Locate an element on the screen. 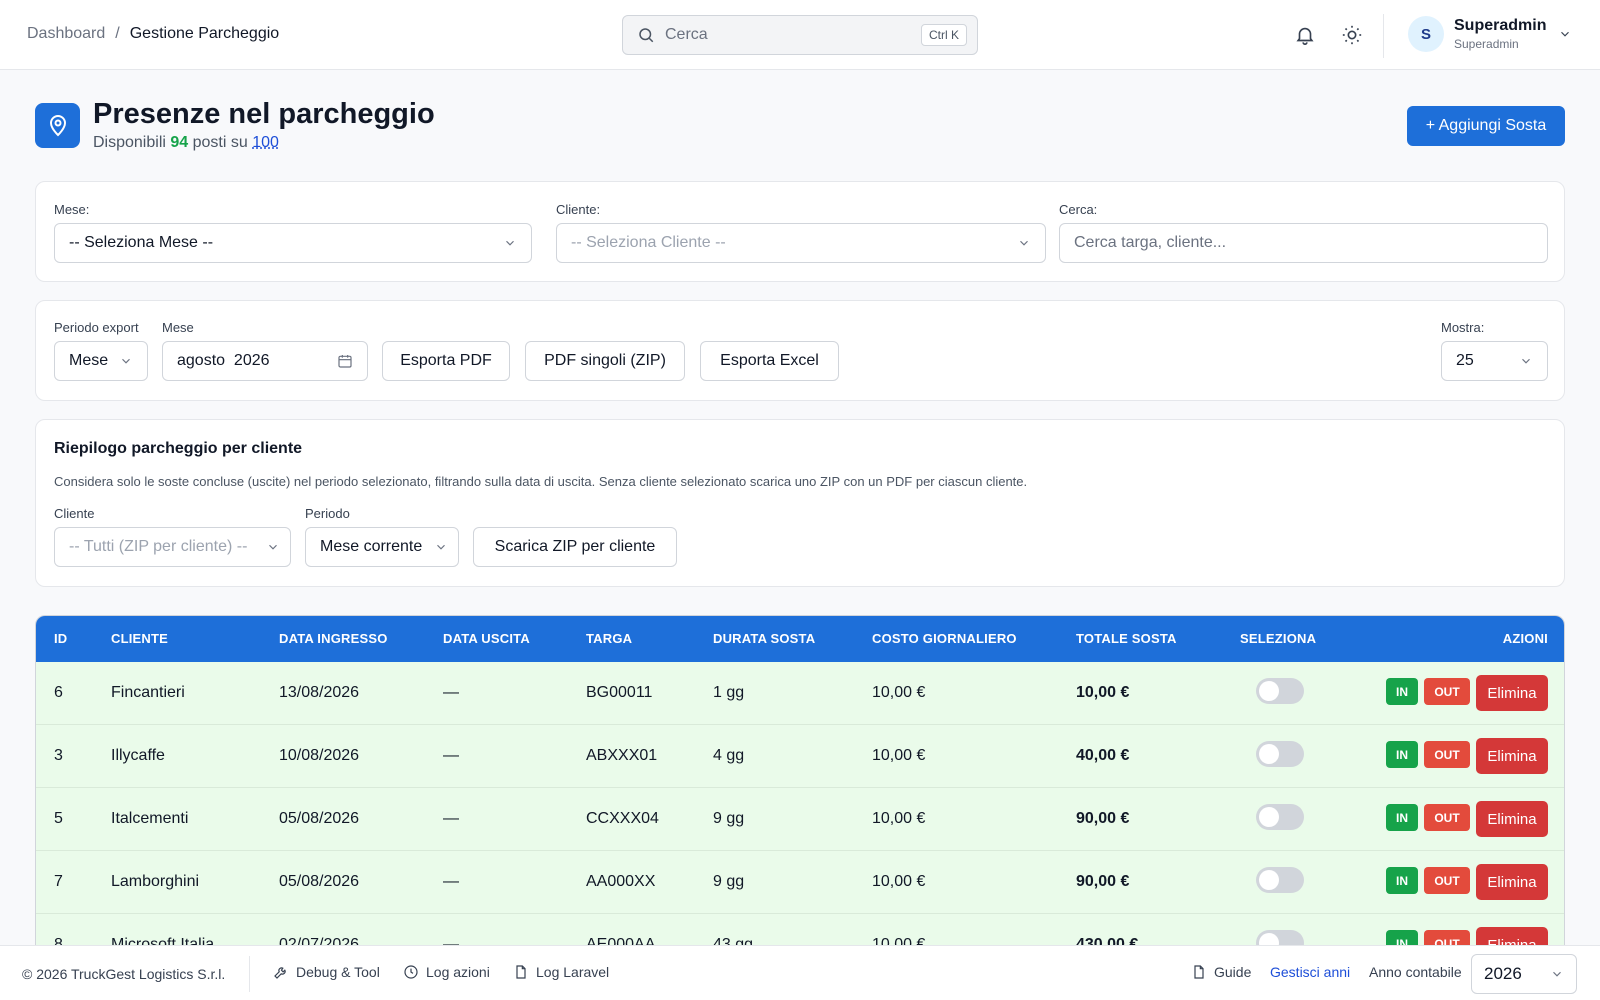 This screenshot has width=1600, height=1000. cell-duration: 43 gg is located at coordinates (733, 940).